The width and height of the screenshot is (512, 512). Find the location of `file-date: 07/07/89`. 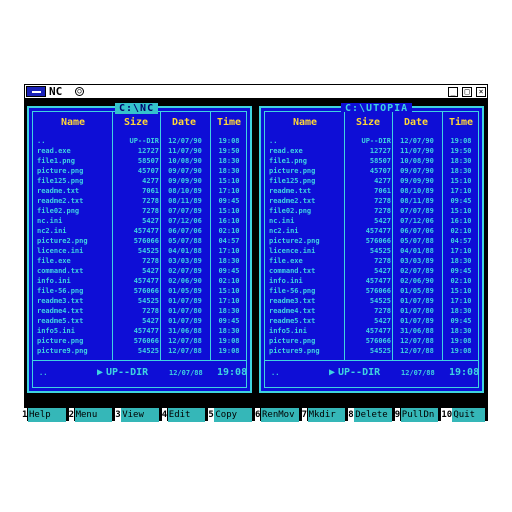

file-date: 07/07/89 is located at coordinates (185, 211).